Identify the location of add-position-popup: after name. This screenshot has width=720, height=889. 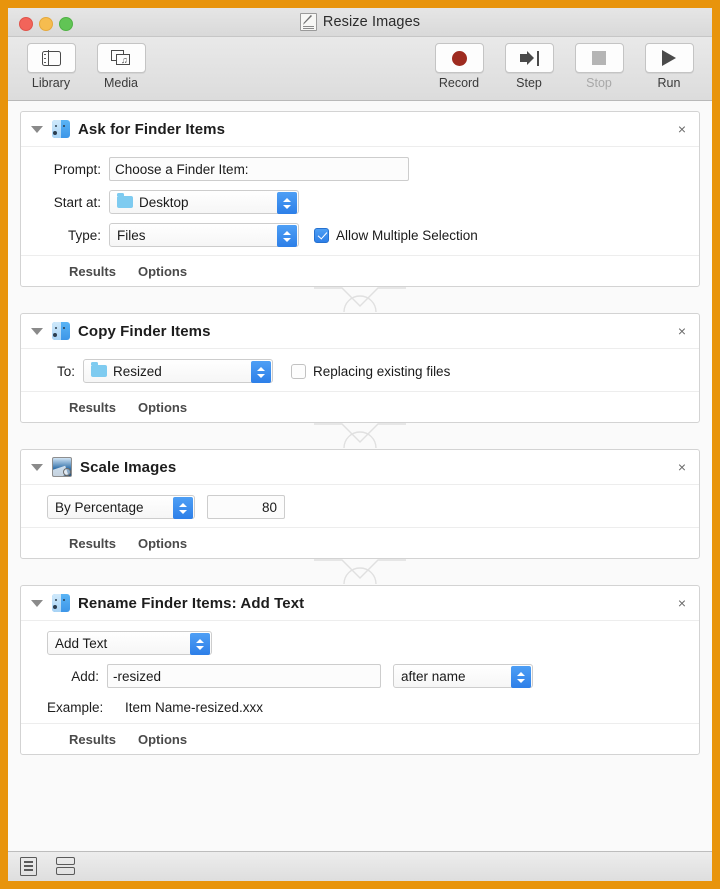
(463, 676).